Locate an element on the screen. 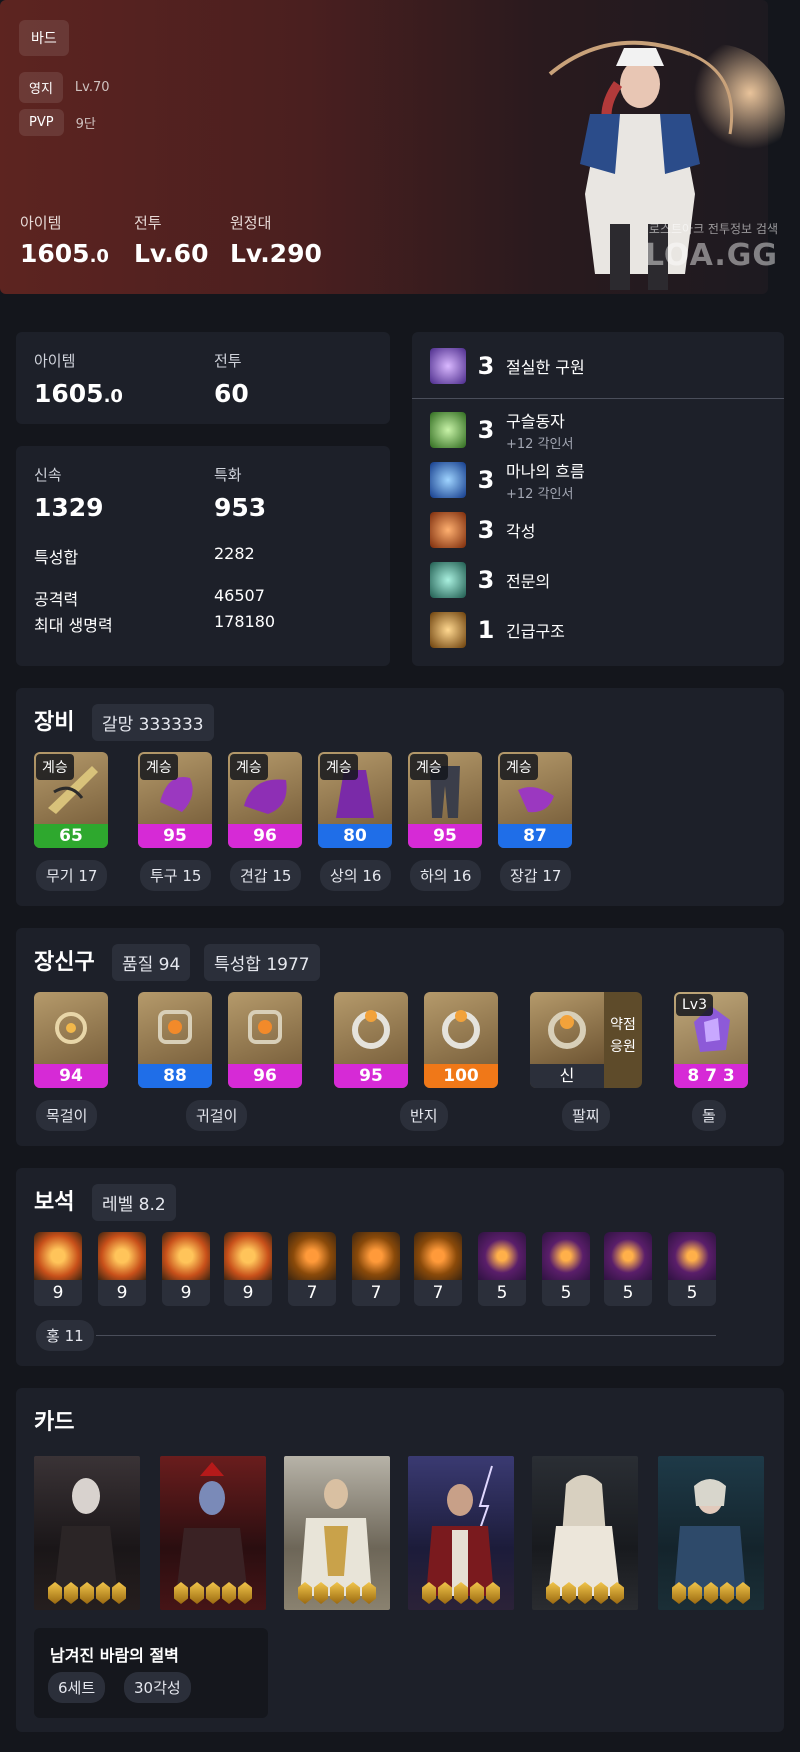  engraving-row: 1 긴급구조 is located at coordinates (497, 630).